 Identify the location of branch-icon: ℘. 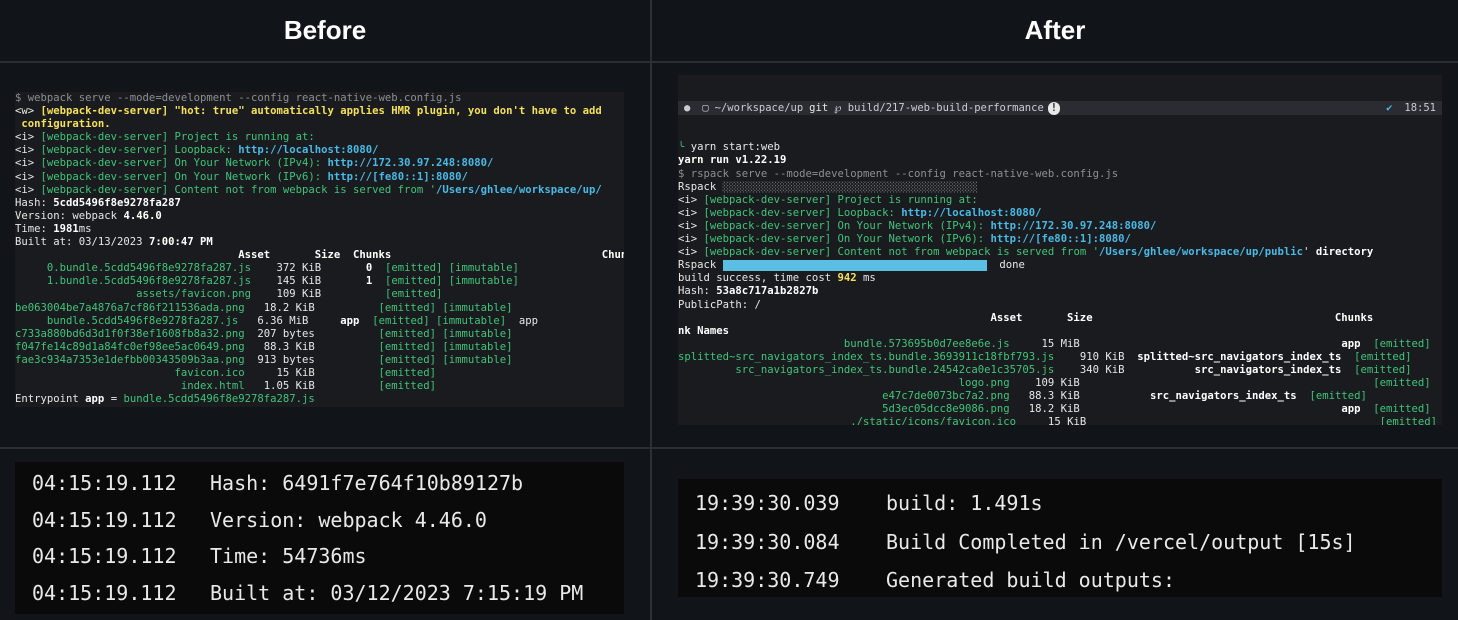
(841, 107).